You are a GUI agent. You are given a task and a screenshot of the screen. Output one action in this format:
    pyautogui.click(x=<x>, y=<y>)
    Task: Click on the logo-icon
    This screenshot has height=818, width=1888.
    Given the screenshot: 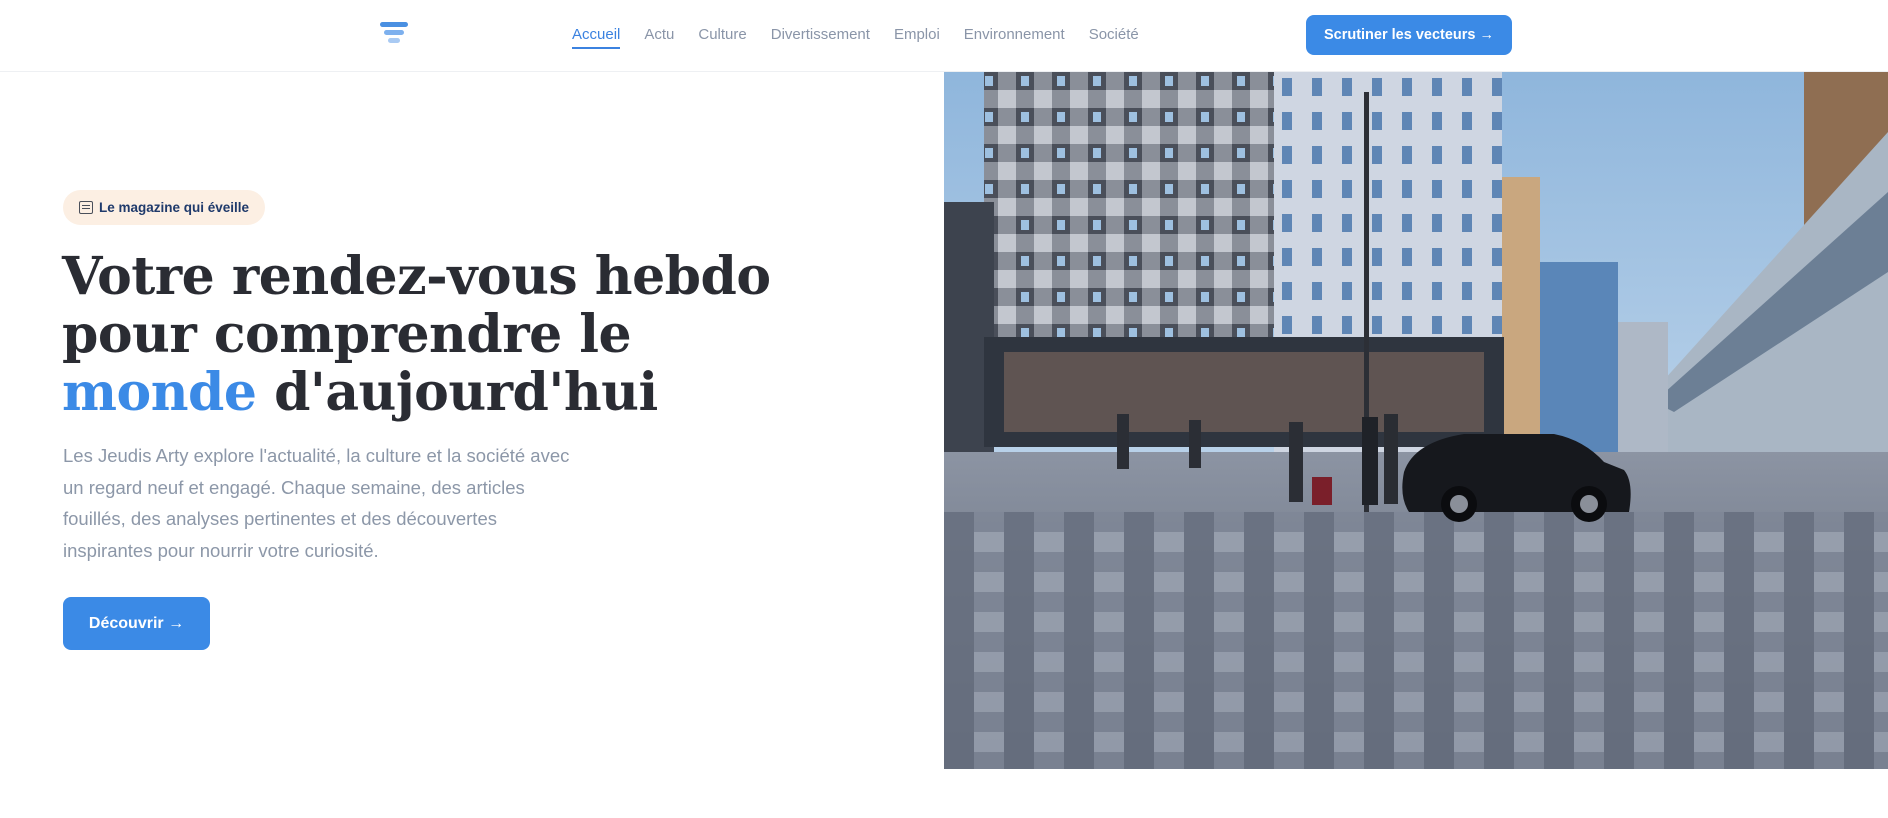 What is the action you would take?
    pyautogui.click(x=394, y=34)
    